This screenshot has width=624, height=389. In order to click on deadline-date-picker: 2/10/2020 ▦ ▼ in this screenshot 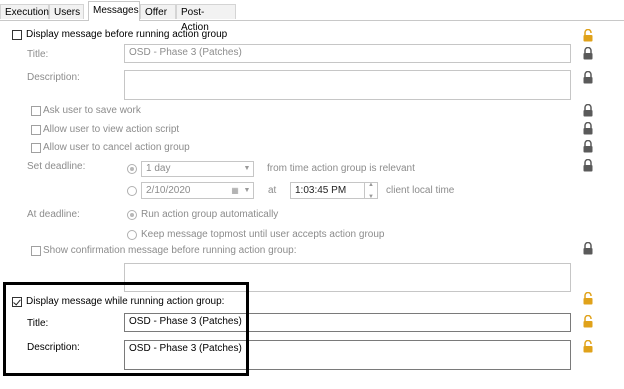, I will do `click(197, 190)`.